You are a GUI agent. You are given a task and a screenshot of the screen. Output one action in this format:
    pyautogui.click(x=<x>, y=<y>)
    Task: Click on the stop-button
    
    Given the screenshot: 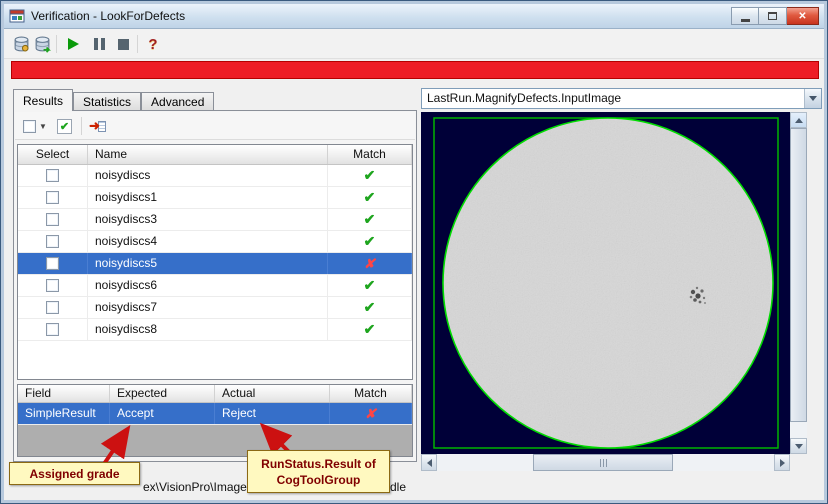 What is the action you would take?
    pyautogui.click(x=123, y=44)
    